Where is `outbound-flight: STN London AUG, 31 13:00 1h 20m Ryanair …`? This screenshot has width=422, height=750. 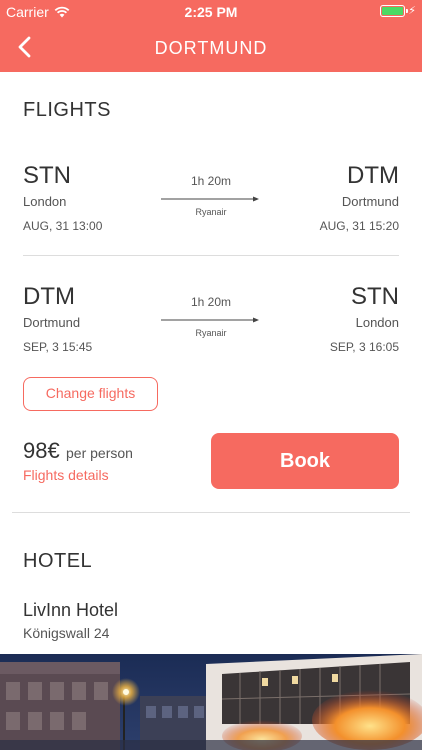 outbound-flight: STN London AUG, 31 13:00 1h 20m Ryanair … is located at coordinates (211, 202).